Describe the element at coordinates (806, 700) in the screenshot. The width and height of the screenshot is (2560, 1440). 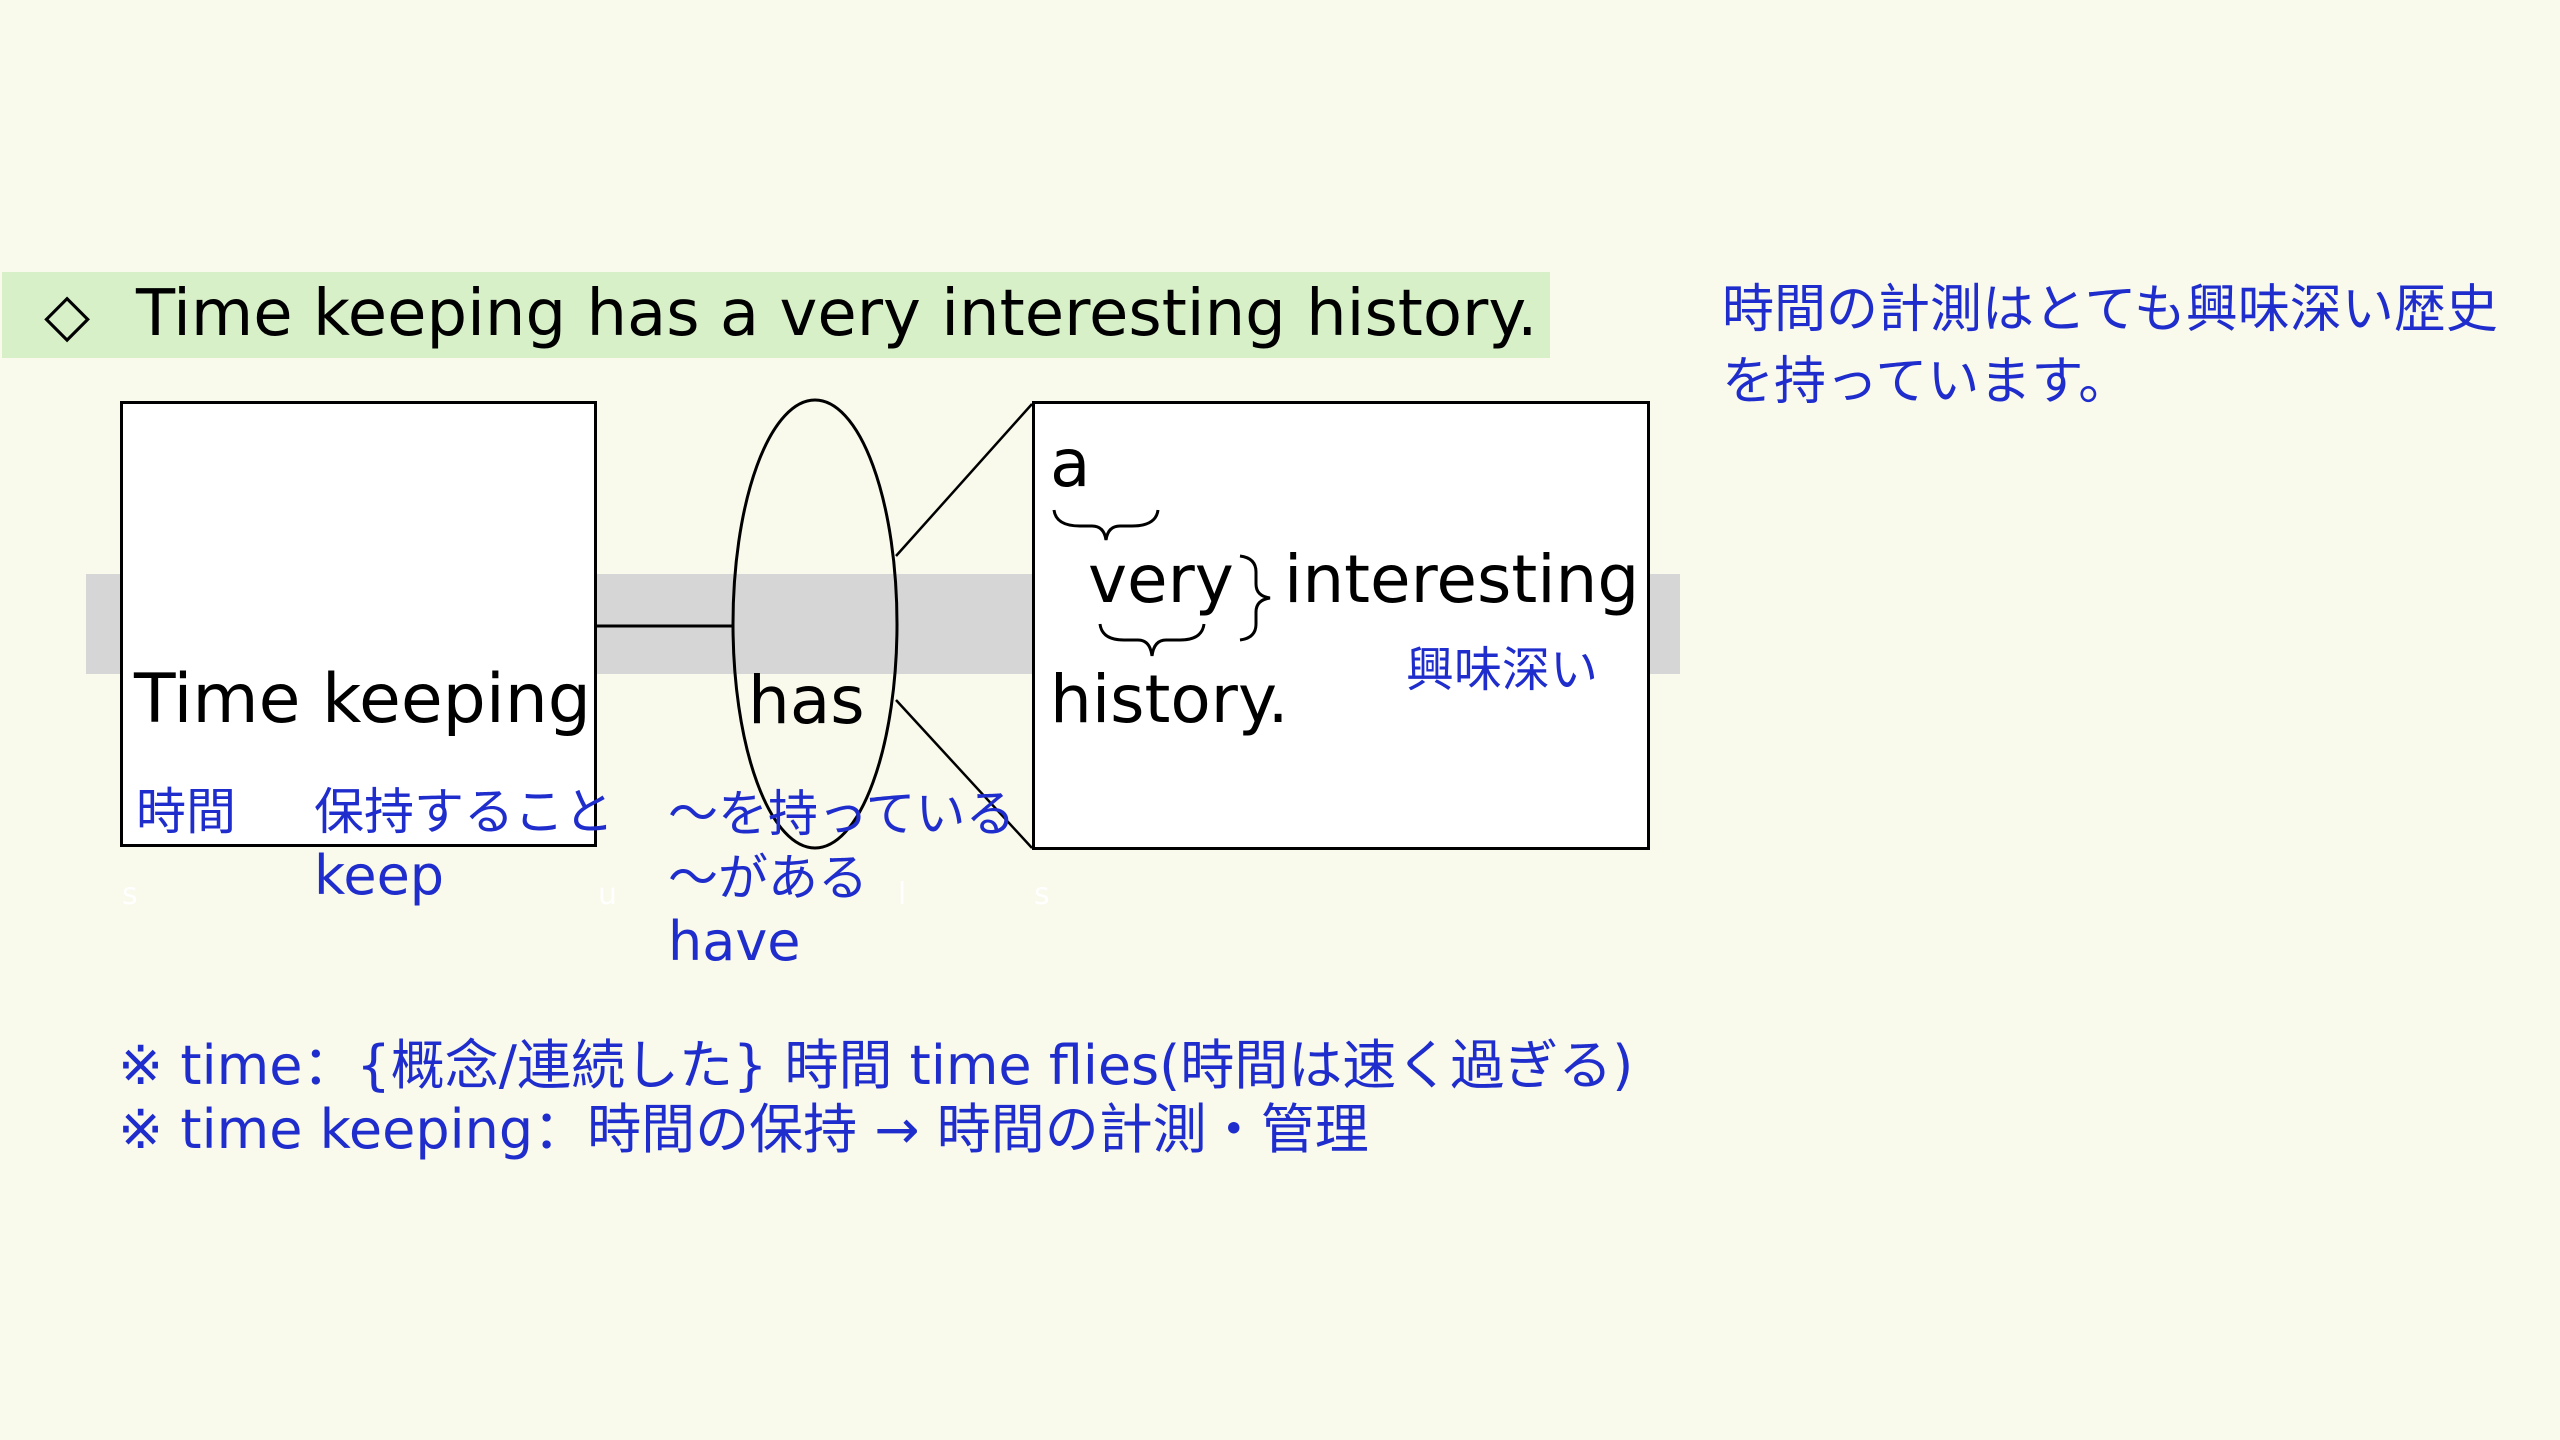
I see `verb-text: has` at that location.